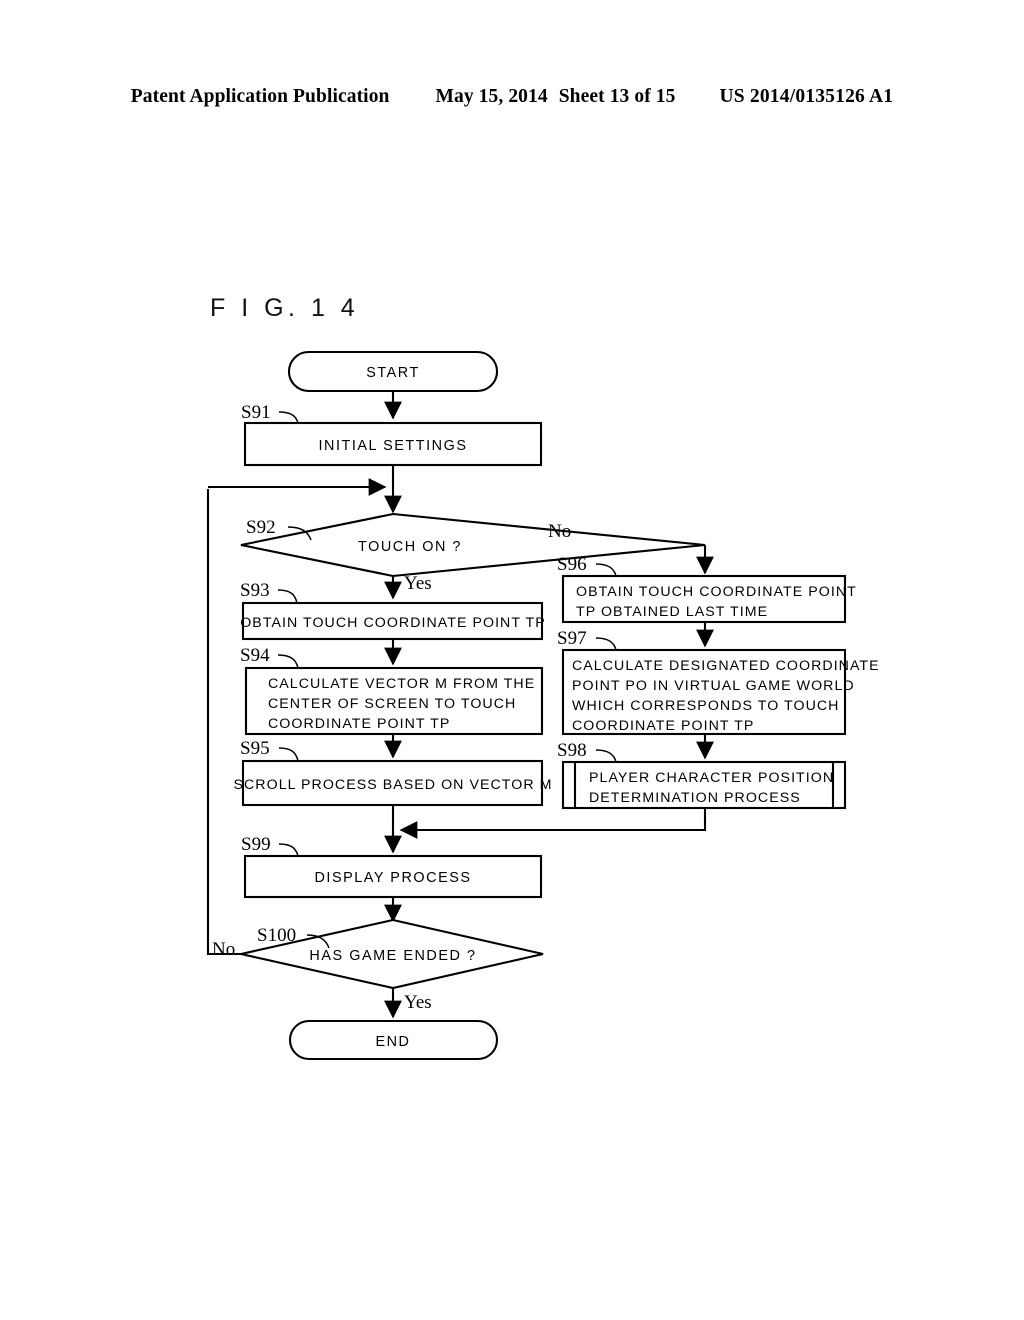 This screenshot has height=1320, width=1024. Describe the element at coordinates (572, 638) in the screenshot. I see `tag-s97-text: S97` at that location.